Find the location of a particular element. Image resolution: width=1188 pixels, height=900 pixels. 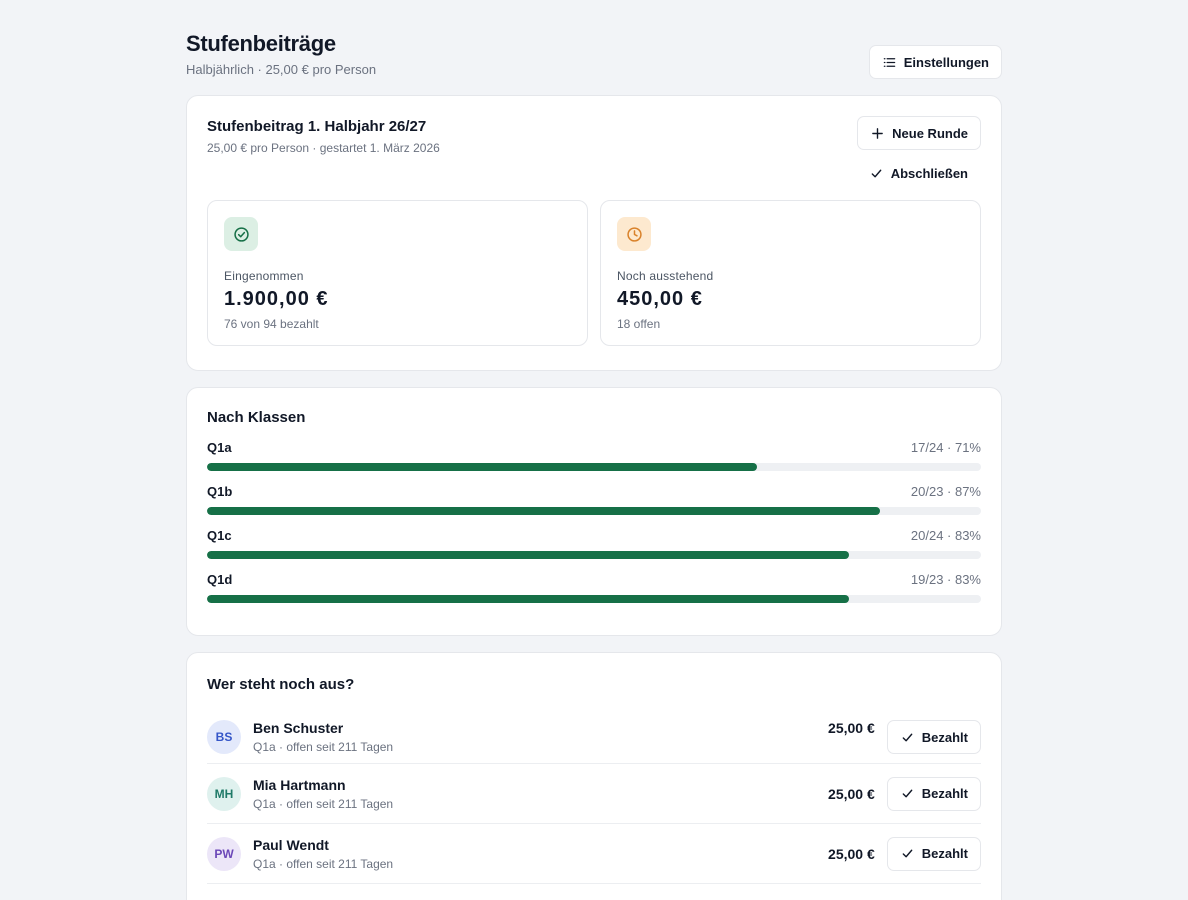

person-name: Ben Schuster is located at coordinates (298, 728).